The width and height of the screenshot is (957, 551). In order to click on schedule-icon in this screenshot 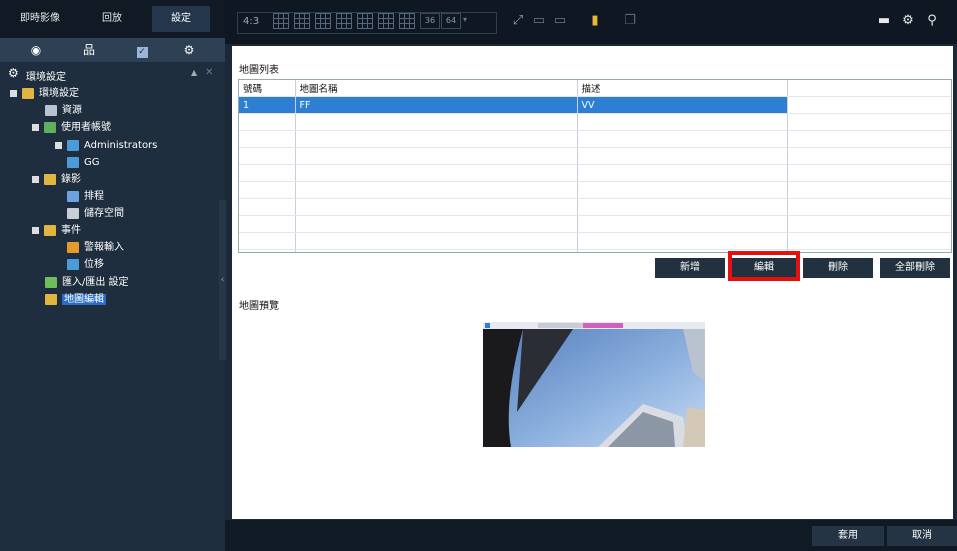, I will do `click(73, 196)`.